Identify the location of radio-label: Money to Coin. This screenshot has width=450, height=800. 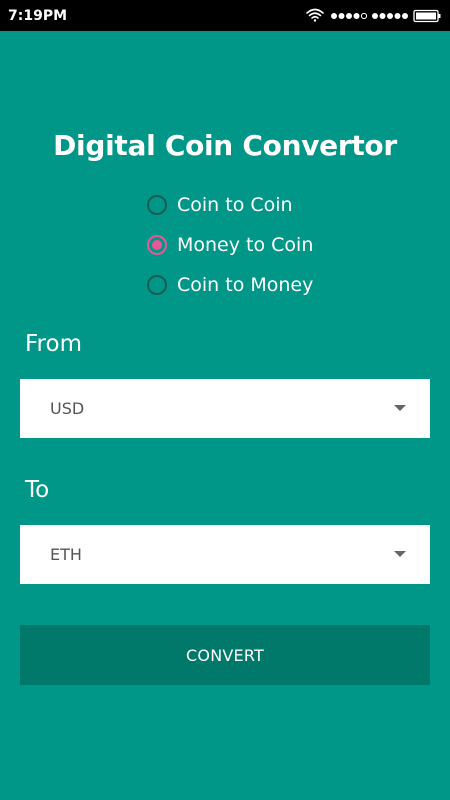
(245, 245).